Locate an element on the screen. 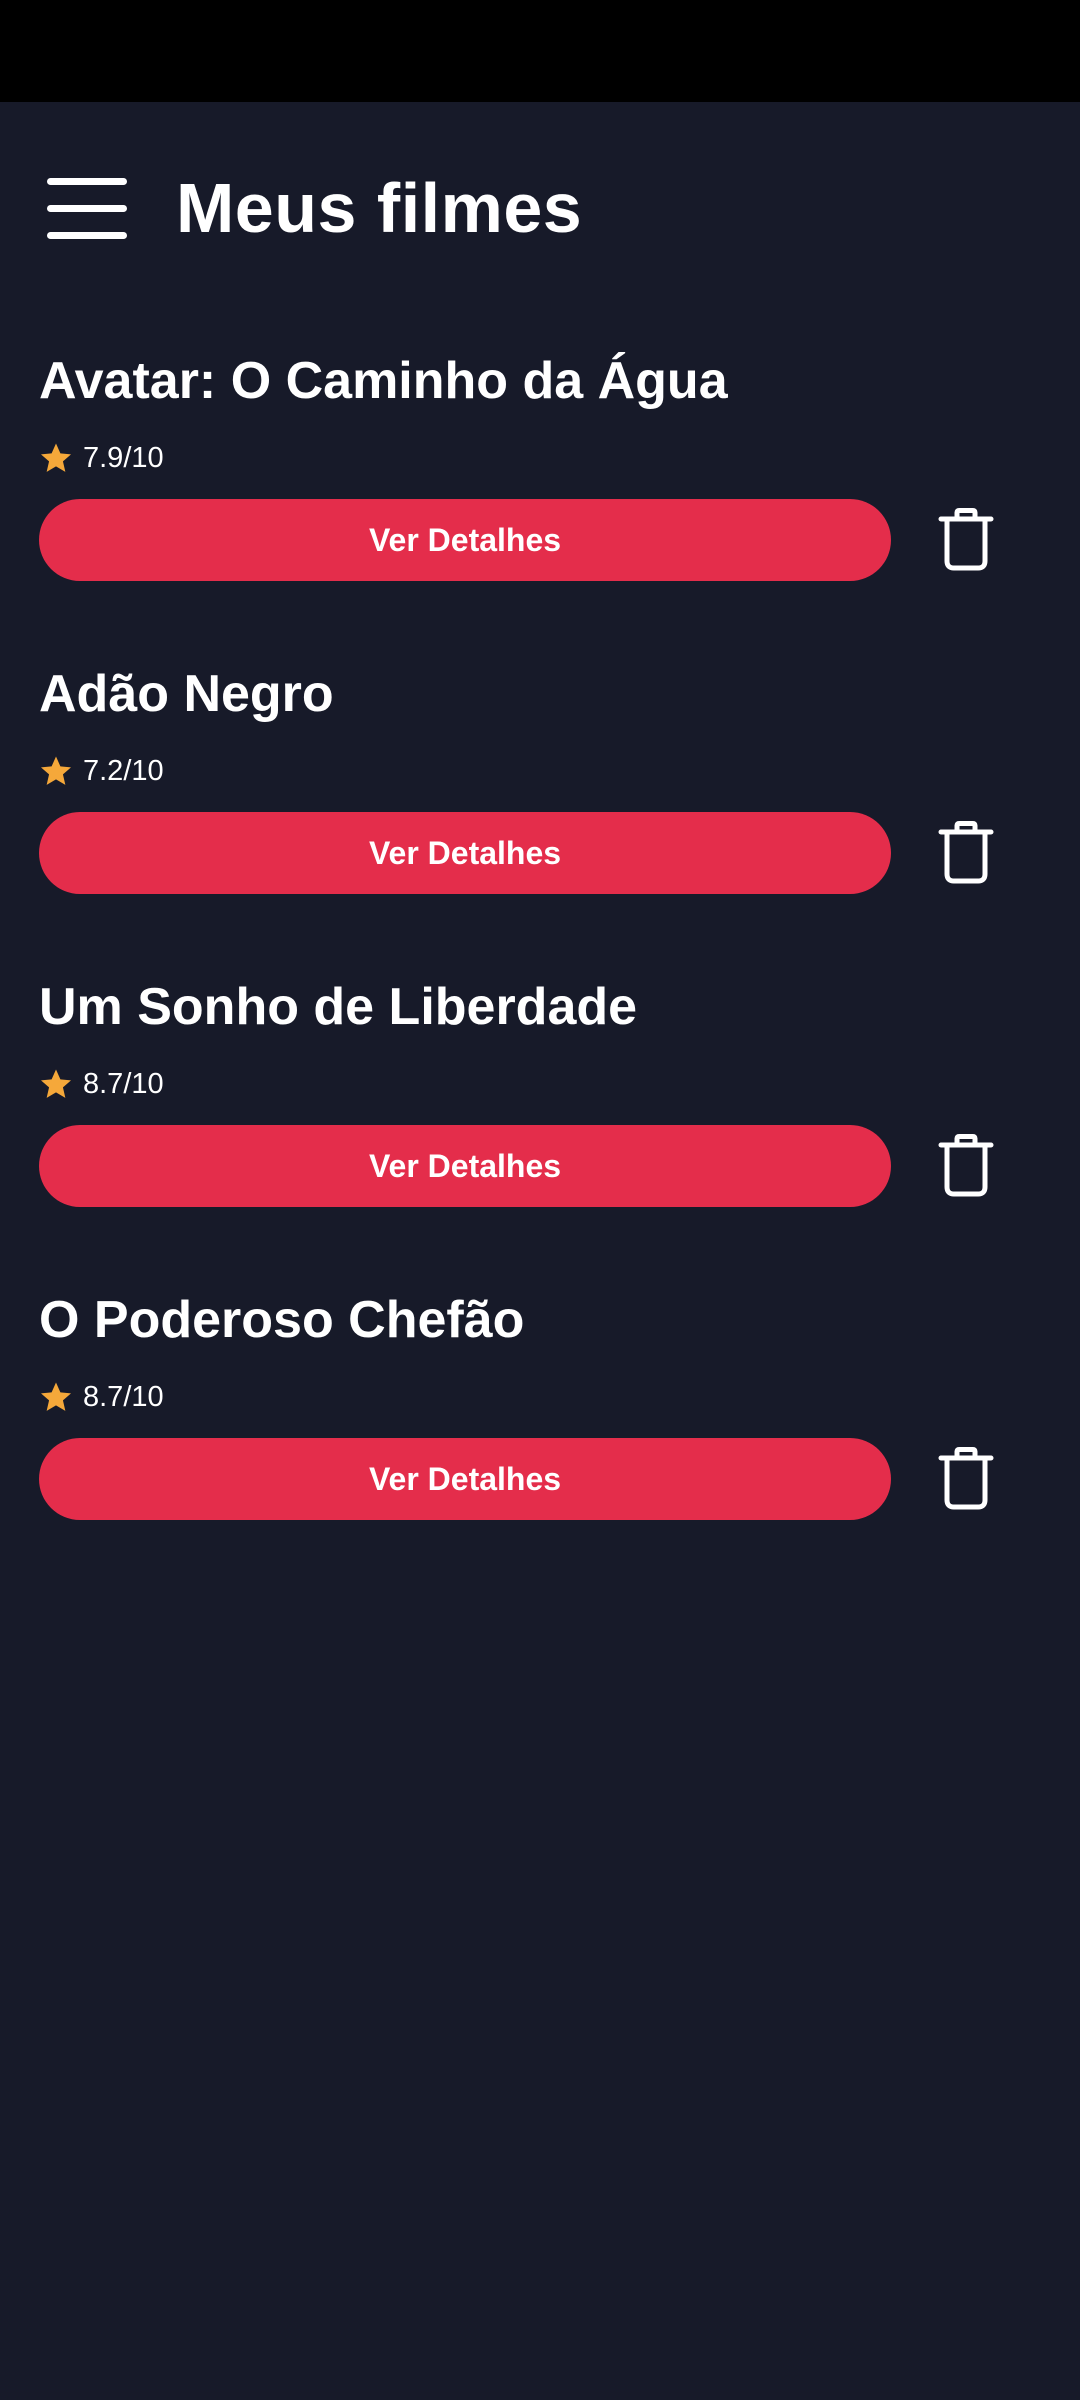  movie-title: Avatar: O Caminho da Água is located at coordinates (383, 381).